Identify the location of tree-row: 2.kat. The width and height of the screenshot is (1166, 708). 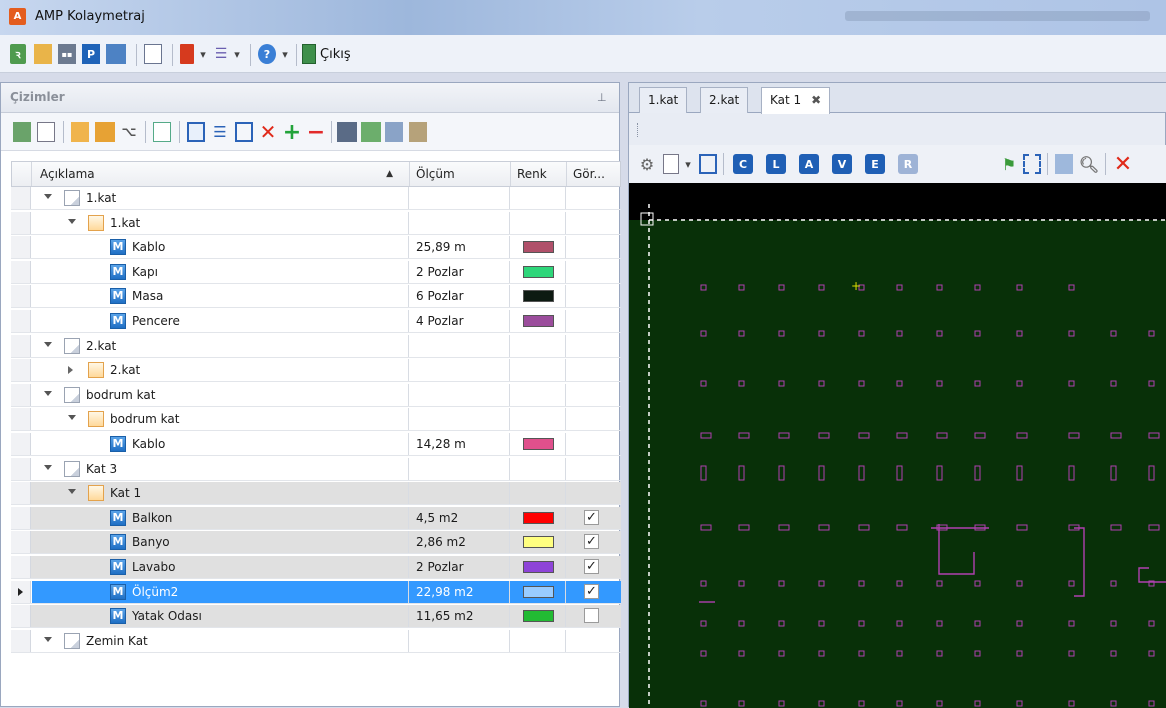
(316, 371).